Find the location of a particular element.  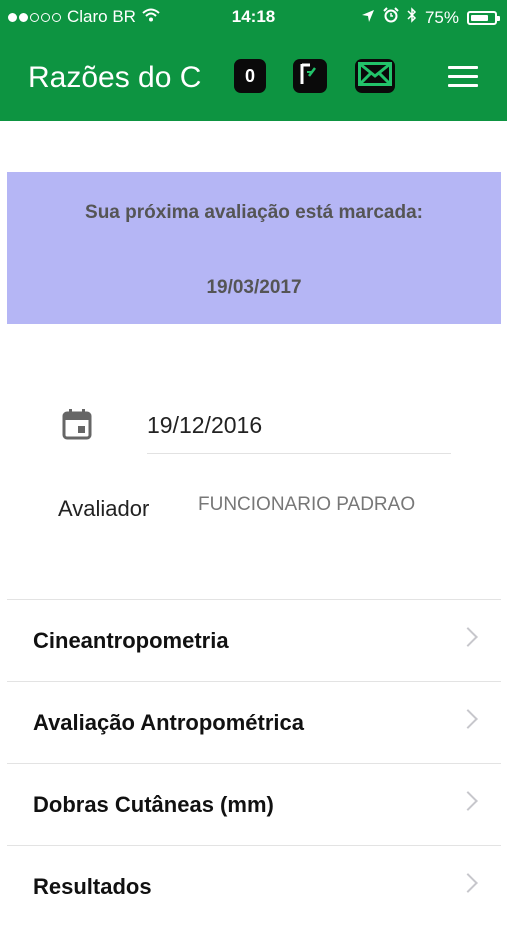

menu-item-label: Avaliação Antropométrica is located at coordinates (169, 722).